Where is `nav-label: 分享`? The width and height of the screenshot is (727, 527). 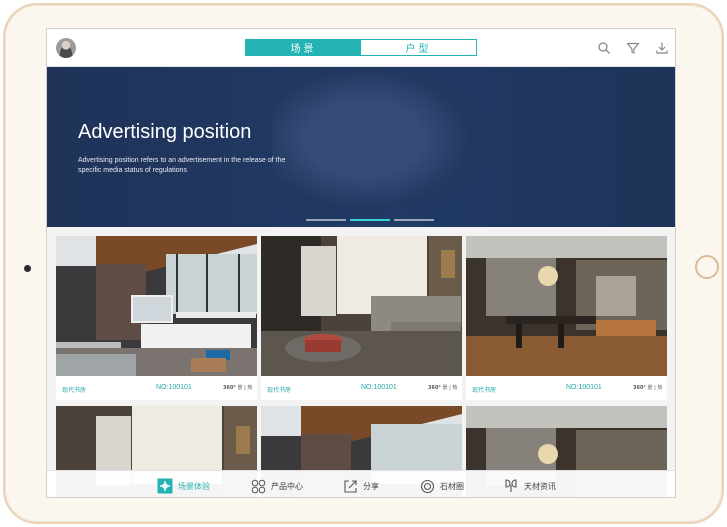 nav-label: 分享 is located at coordinates (371, 486).